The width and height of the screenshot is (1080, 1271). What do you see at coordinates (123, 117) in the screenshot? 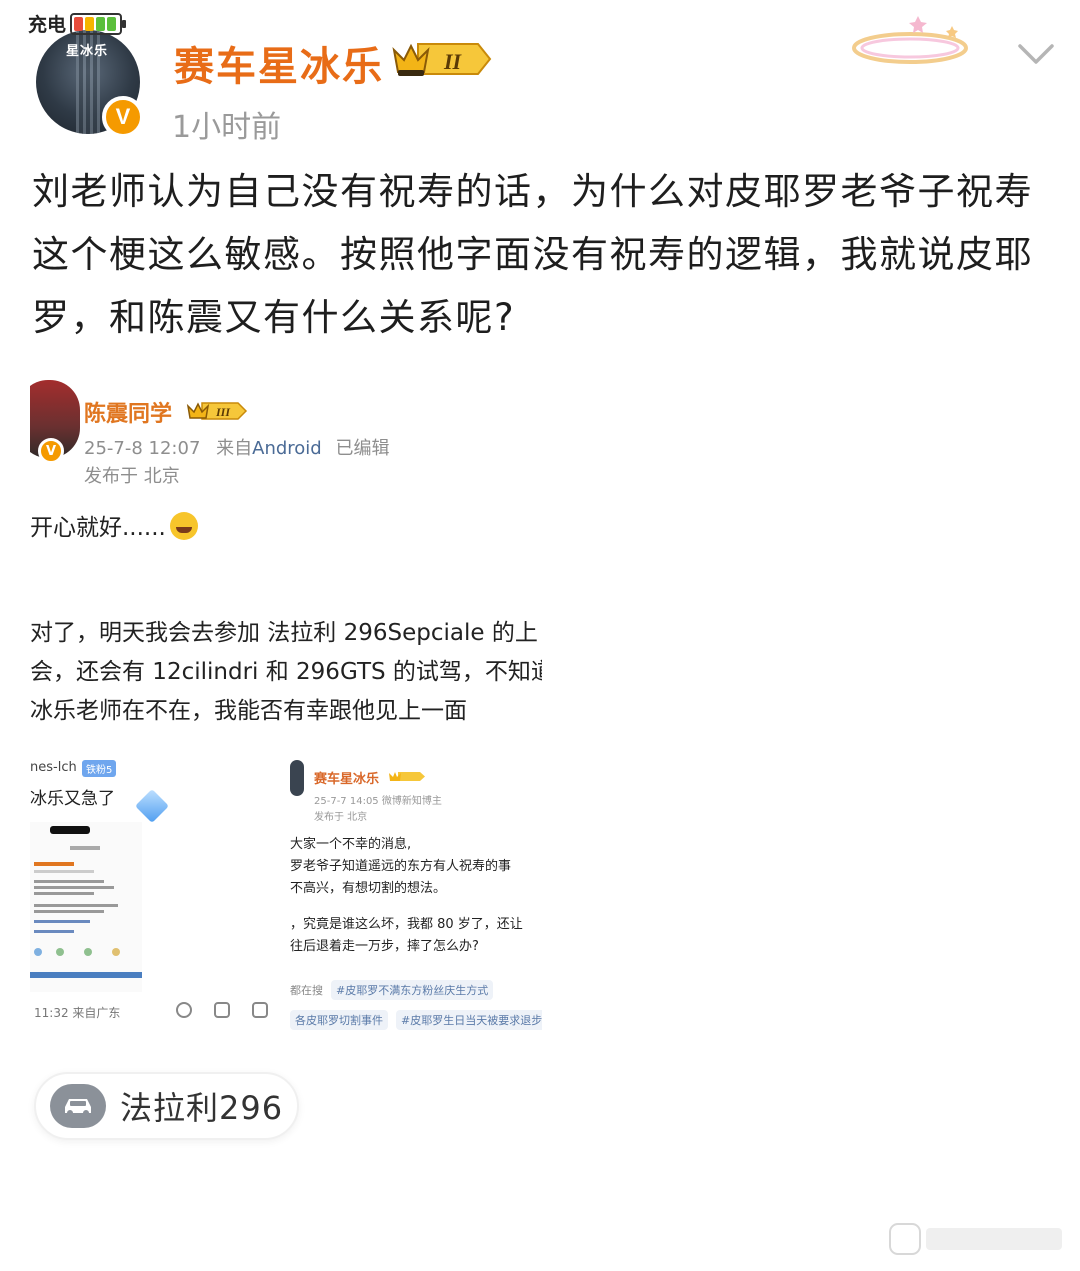
I see `verified-badge-icon: V` at bounding box center [123, 117].